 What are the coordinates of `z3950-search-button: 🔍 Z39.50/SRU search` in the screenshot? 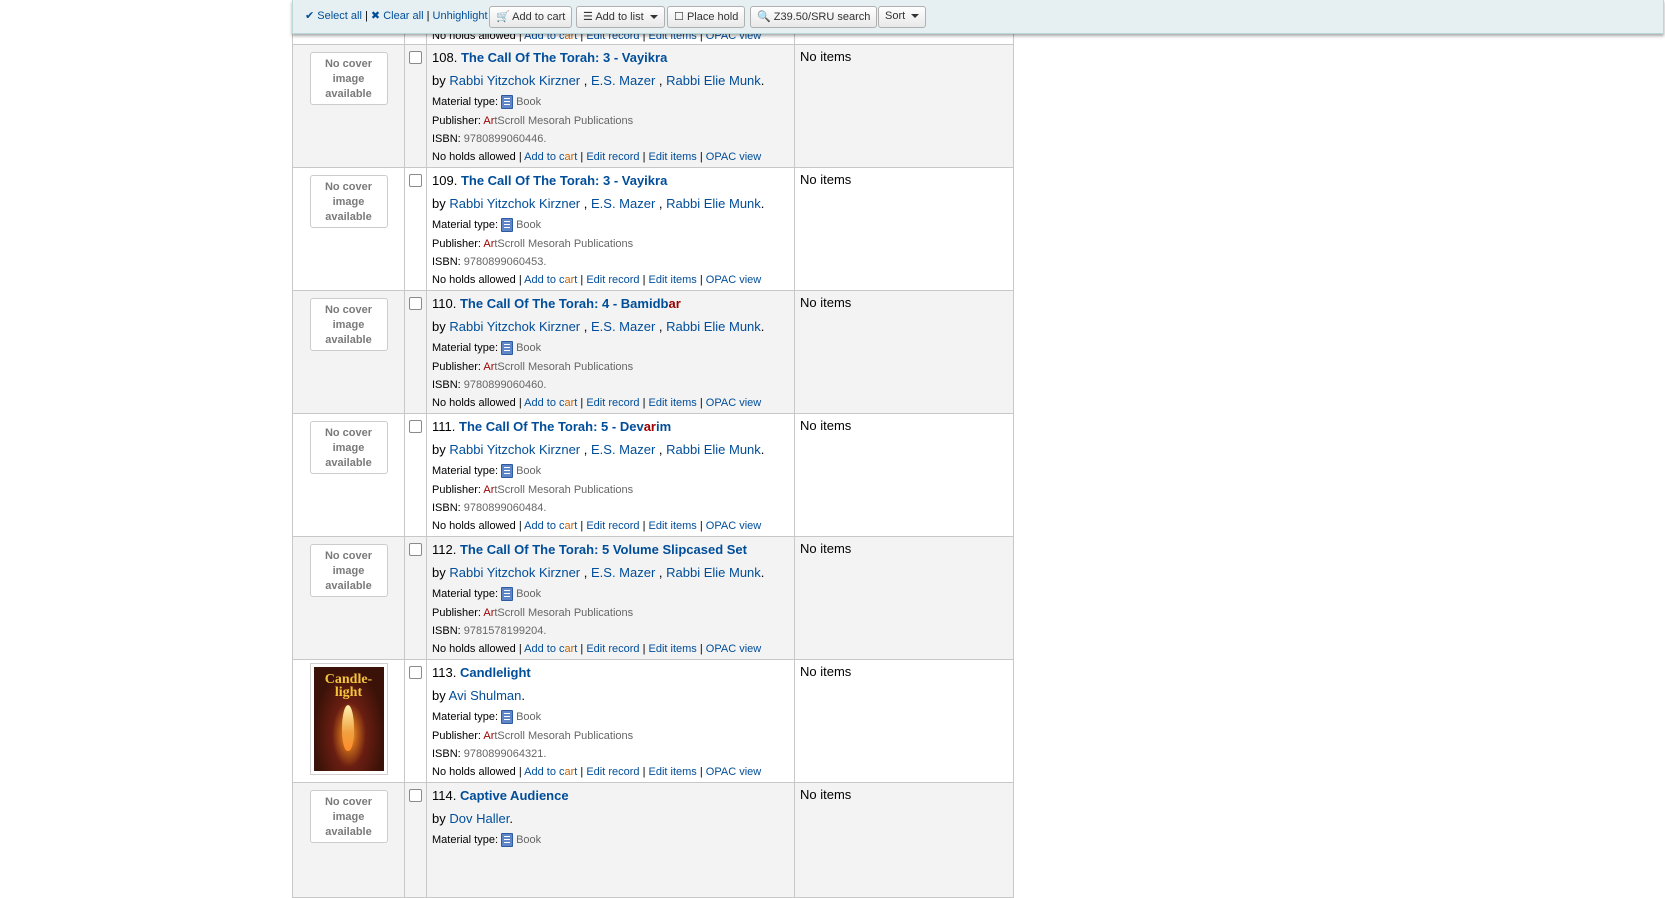 It's located at (814, 17).